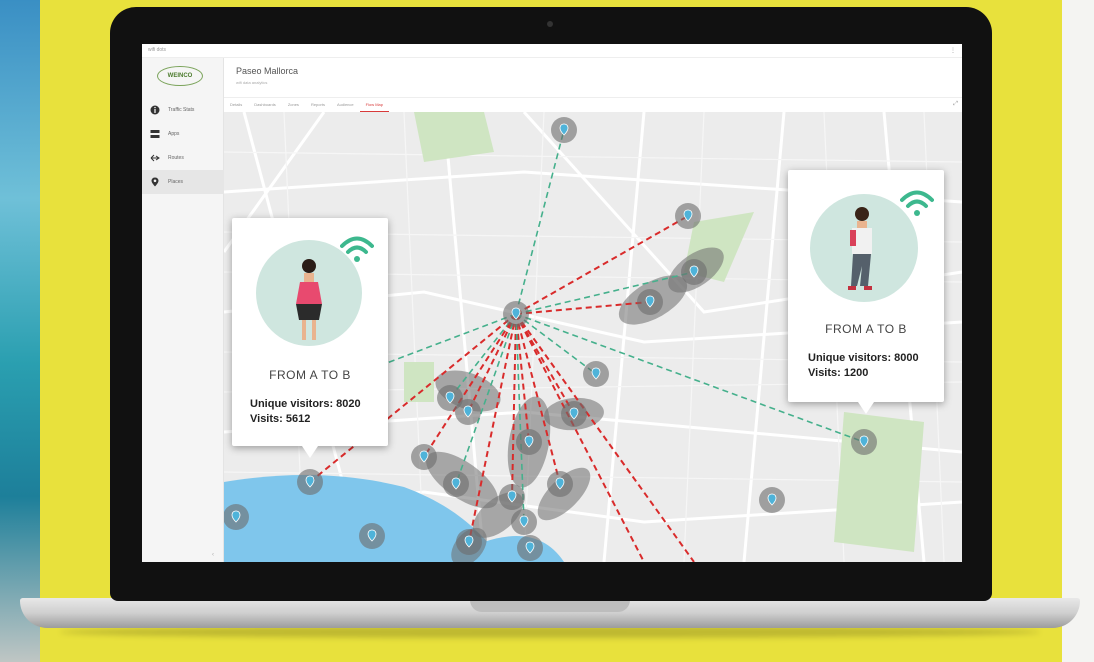 The width and height of the screenshot is (1094, 662). Describe the element at coordinates (183, 134) in the screenshot. I see `sidebar-item-apps: Apps` at that location.